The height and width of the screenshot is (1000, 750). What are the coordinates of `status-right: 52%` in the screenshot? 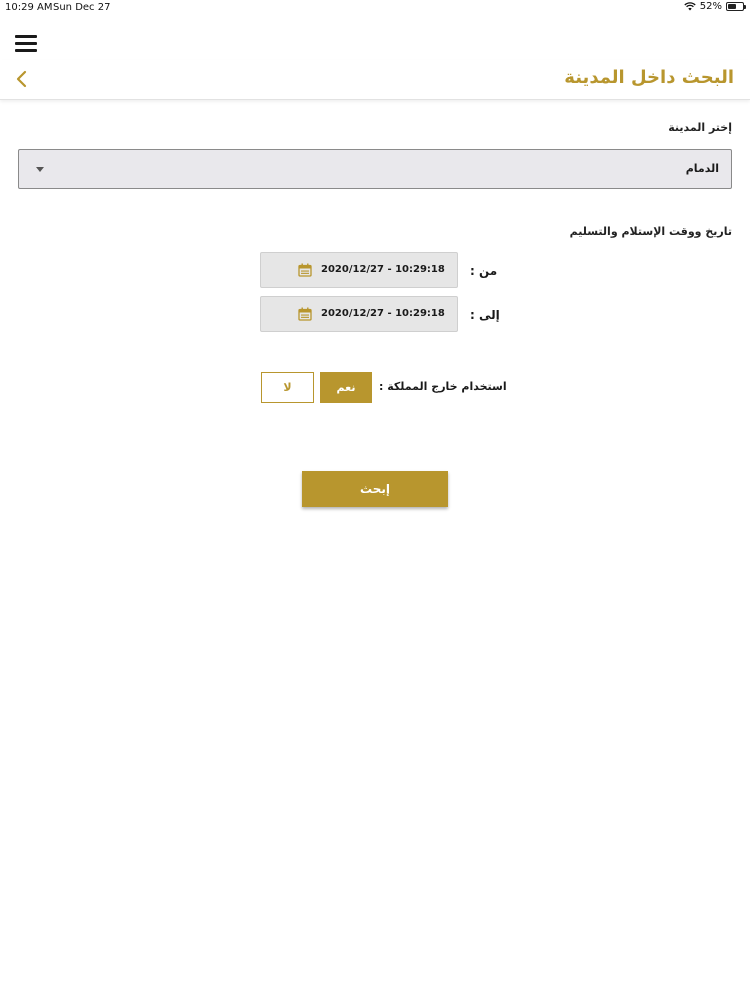 It's located at (715, 6).